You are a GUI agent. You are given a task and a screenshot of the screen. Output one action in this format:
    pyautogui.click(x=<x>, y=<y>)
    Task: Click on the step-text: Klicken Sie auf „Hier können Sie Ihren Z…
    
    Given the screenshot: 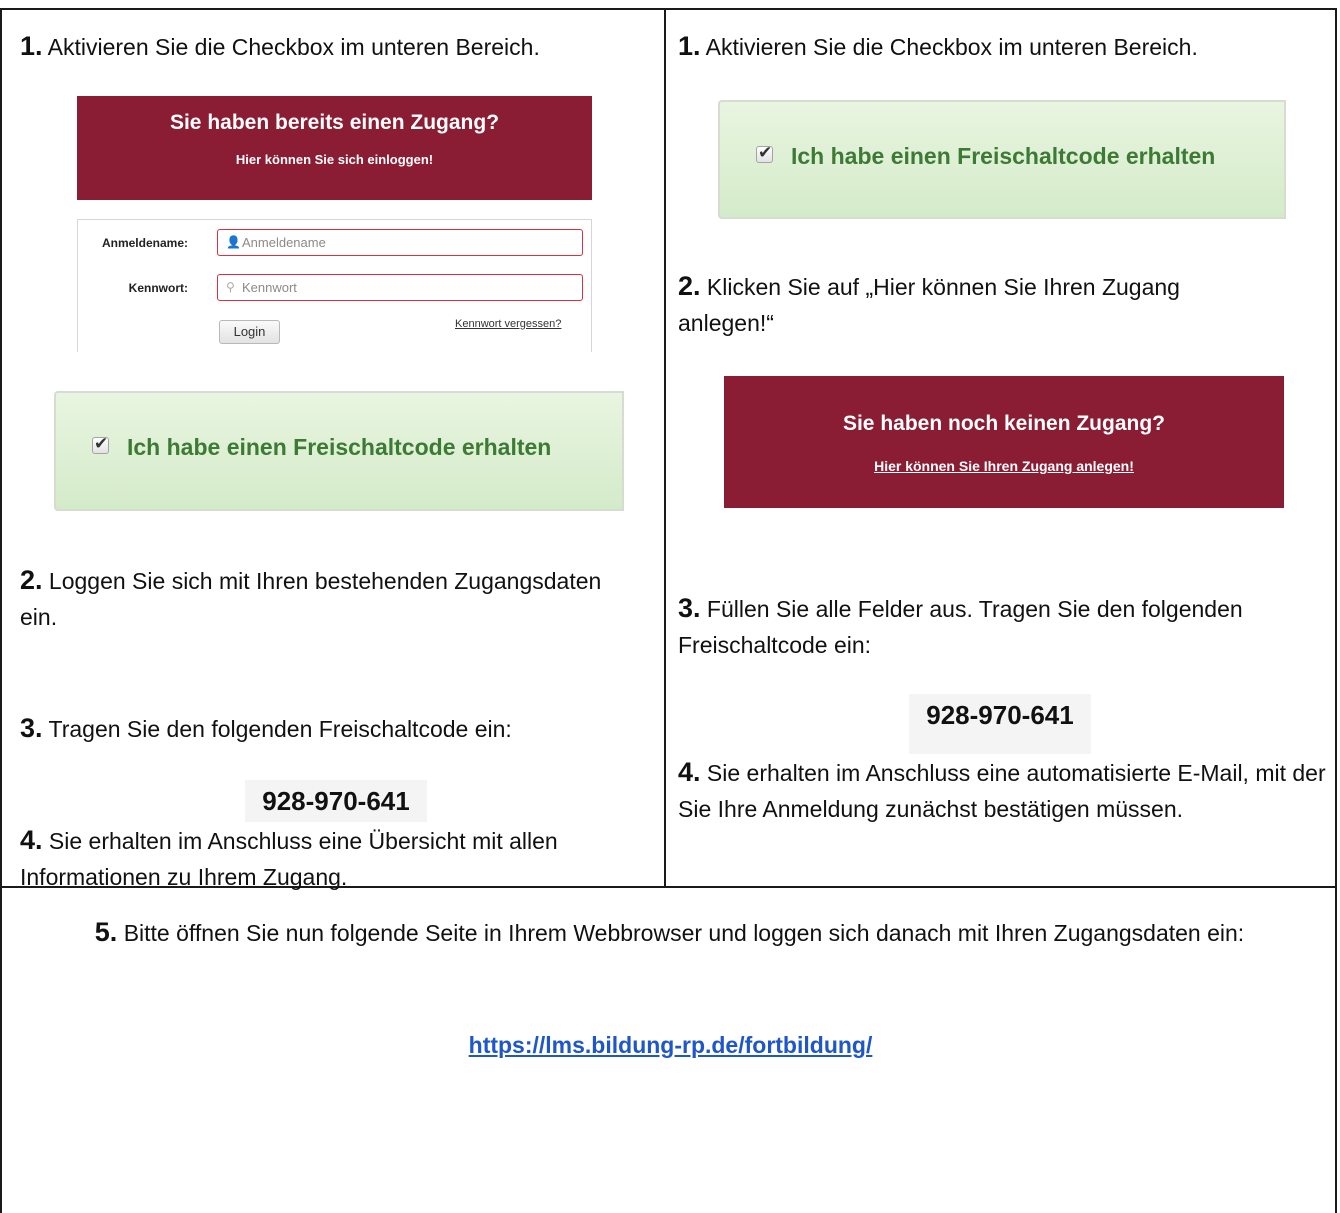 What is the action you would take?
    pyautogui.click(x=929, y=305)
    